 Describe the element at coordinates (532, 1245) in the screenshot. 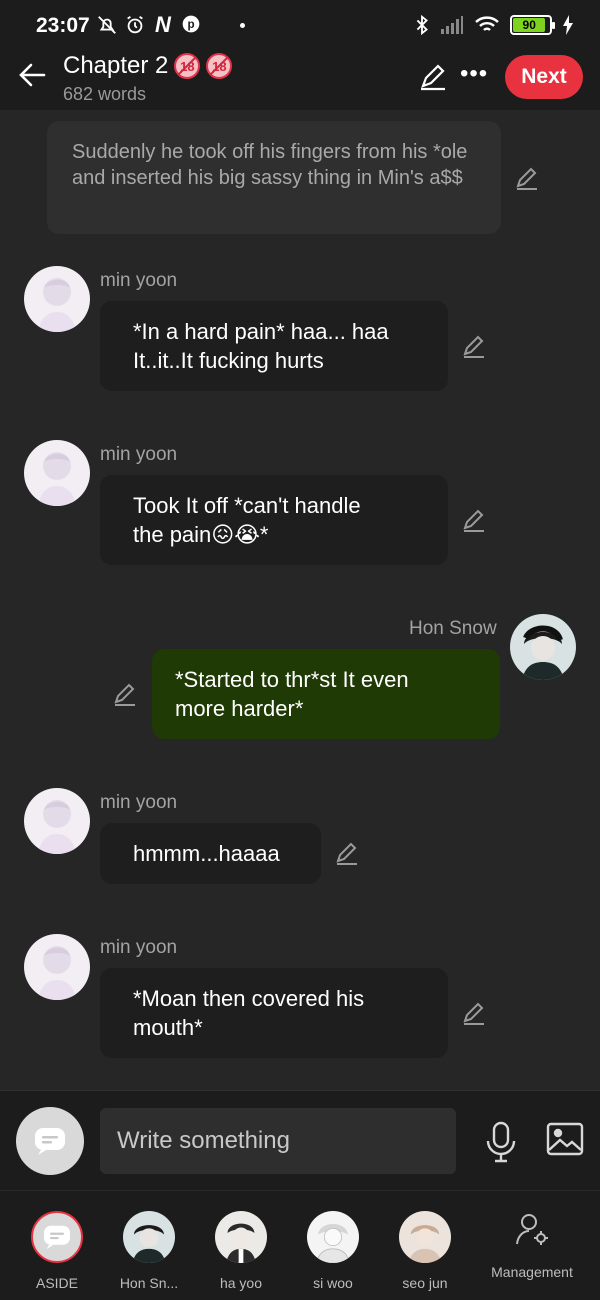

I see `tab-management: Management` at that location.